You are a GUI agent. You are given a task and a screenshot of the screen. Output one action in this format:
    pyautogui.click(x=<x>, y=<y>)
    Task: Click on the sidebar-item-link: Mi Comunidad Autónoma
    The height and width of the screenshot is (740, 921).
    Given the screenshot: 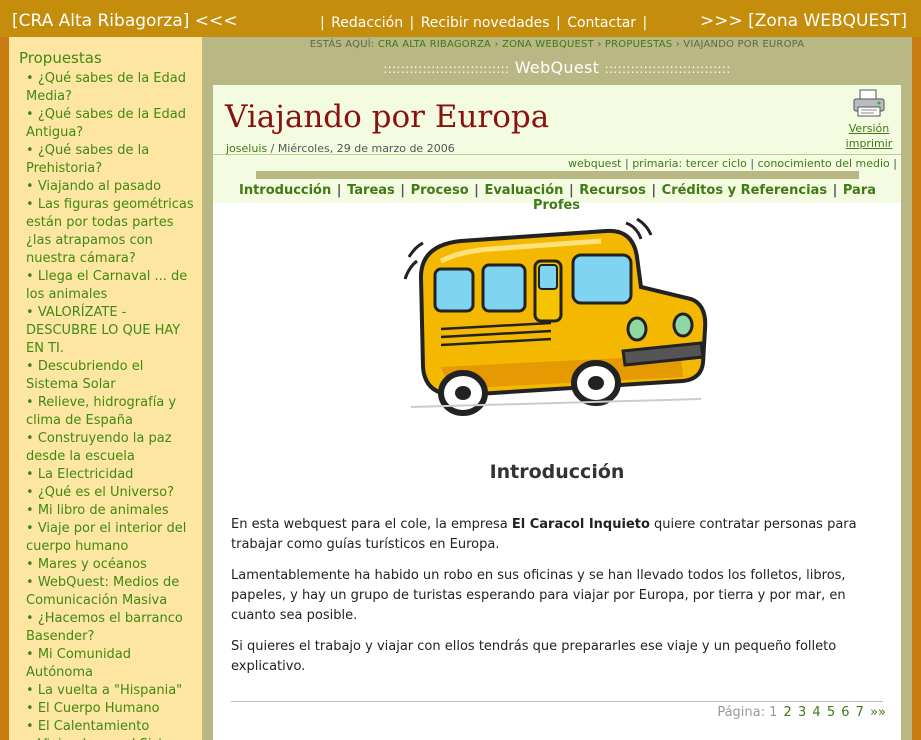 What is the action you would take?
    pyautogui.click(x=78, y=663)
    